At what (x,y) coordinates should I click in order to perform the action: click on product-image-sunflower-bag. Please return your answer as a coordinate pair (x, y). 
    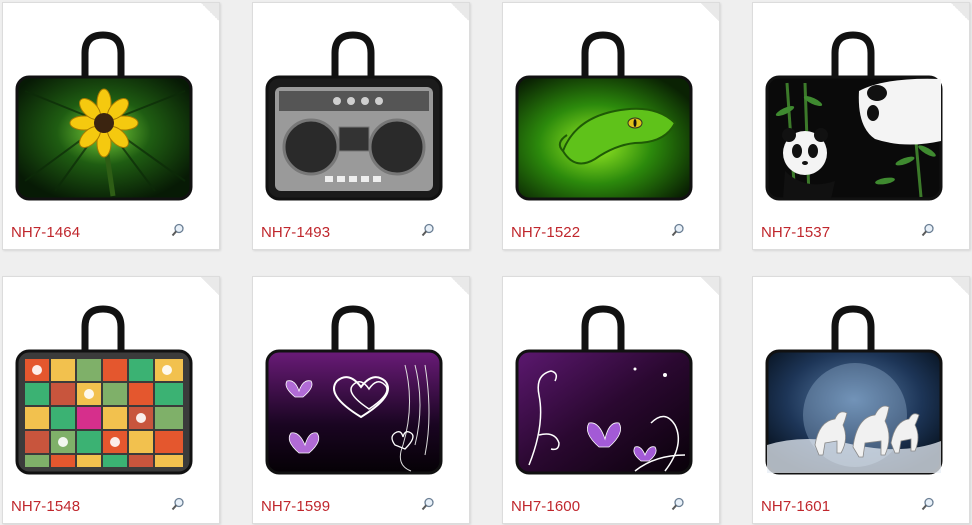
    Looking at the image, I should click on (104, 116).